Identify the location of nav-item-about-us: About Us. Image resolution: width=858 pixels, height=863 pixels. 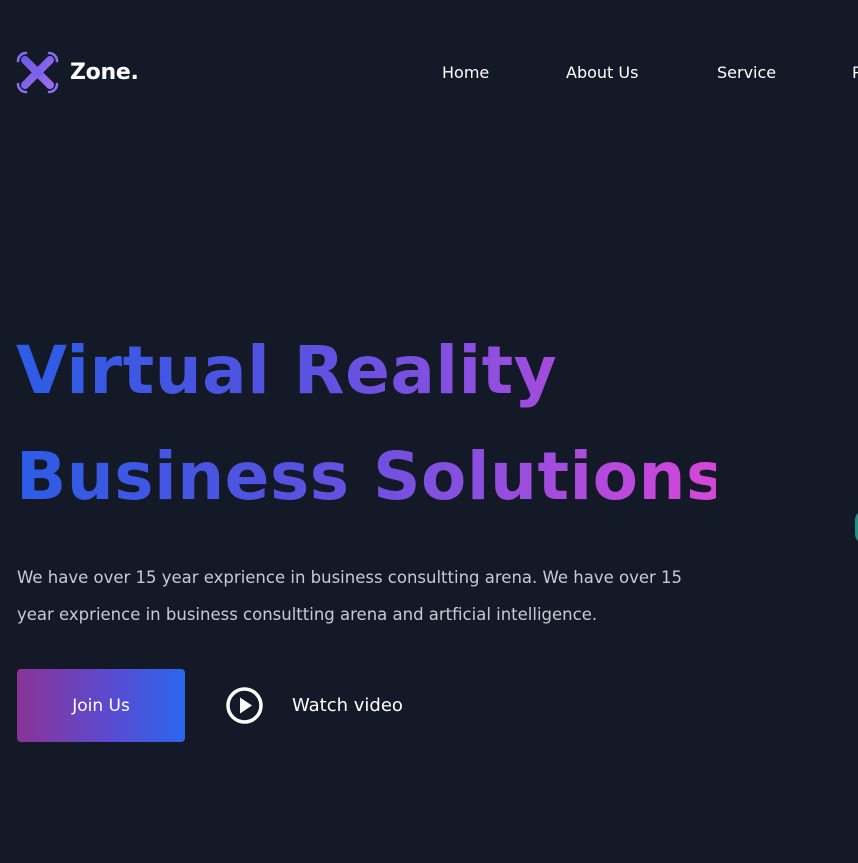
(602, 72).